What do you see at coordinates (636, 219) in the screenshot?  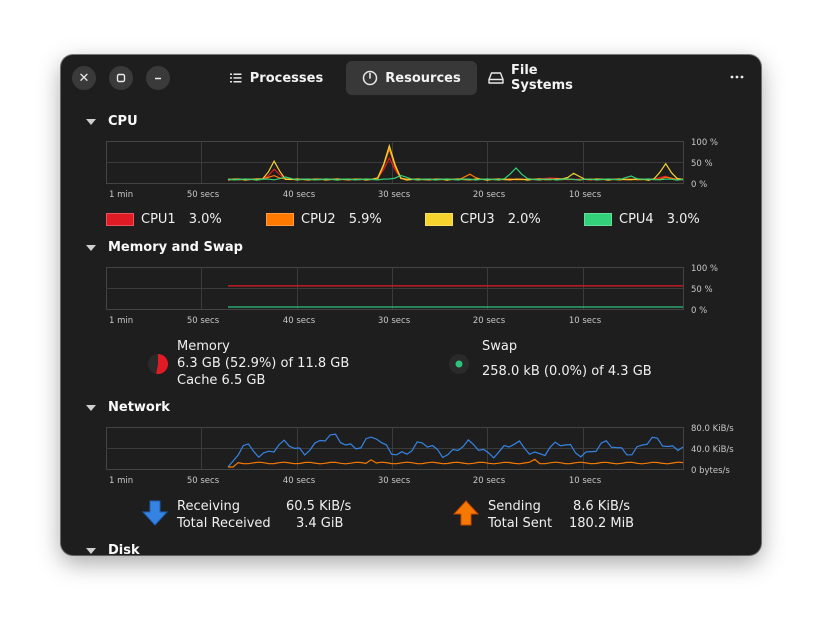 I see `cpu4-name: CPU4` at bounding box center [636, 219].